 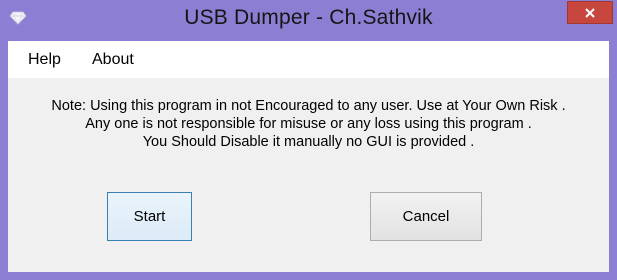 I want to click on menu-item-help: Help, so click(x=44, y=60).